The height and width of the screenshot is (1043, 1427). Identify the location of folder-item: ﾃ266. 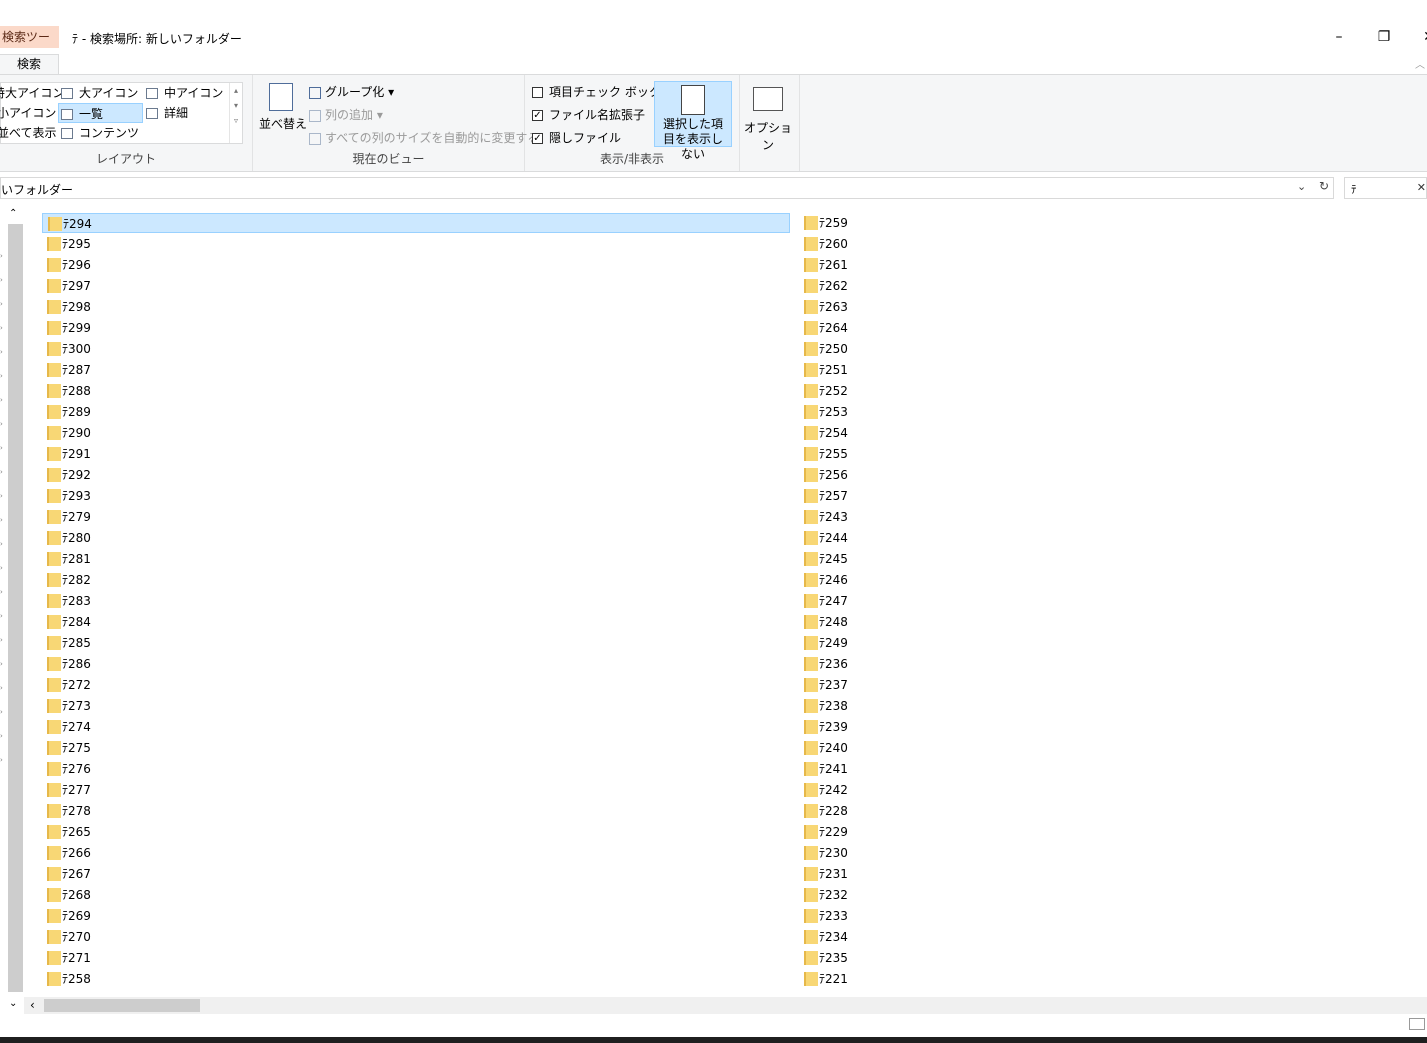
(416, 853).